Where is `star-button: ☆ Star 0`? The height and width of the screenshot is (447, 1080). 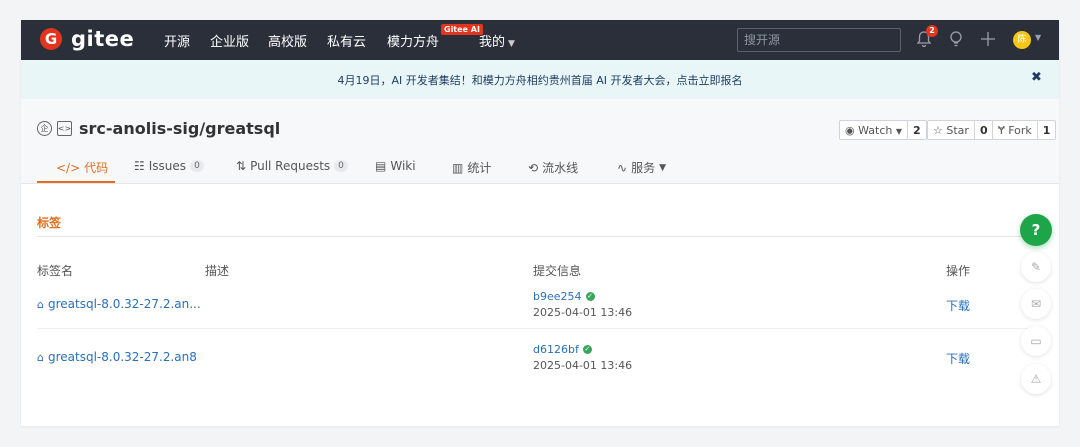 star-button: ☆ Star 0 is located at coordinates (960, 130).